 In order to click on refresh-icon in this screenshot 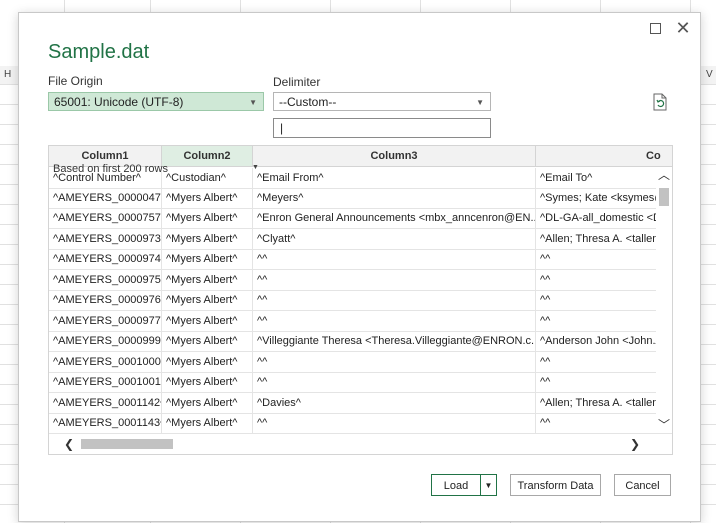, I will do `click(660, 102)`.